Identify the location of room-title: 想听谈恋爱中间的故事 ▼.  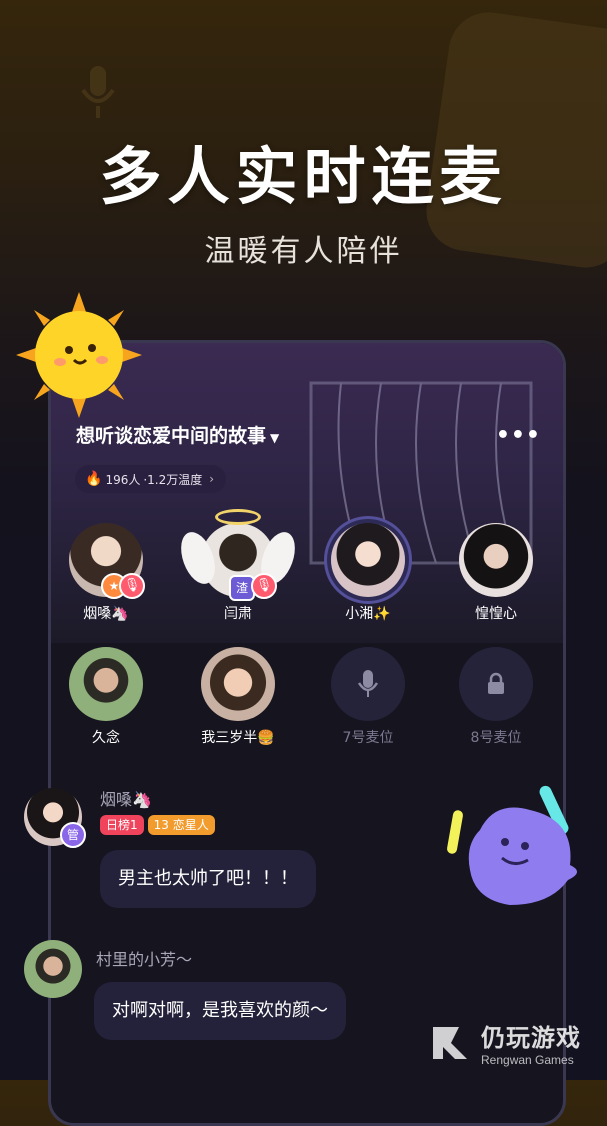
(177, 434).